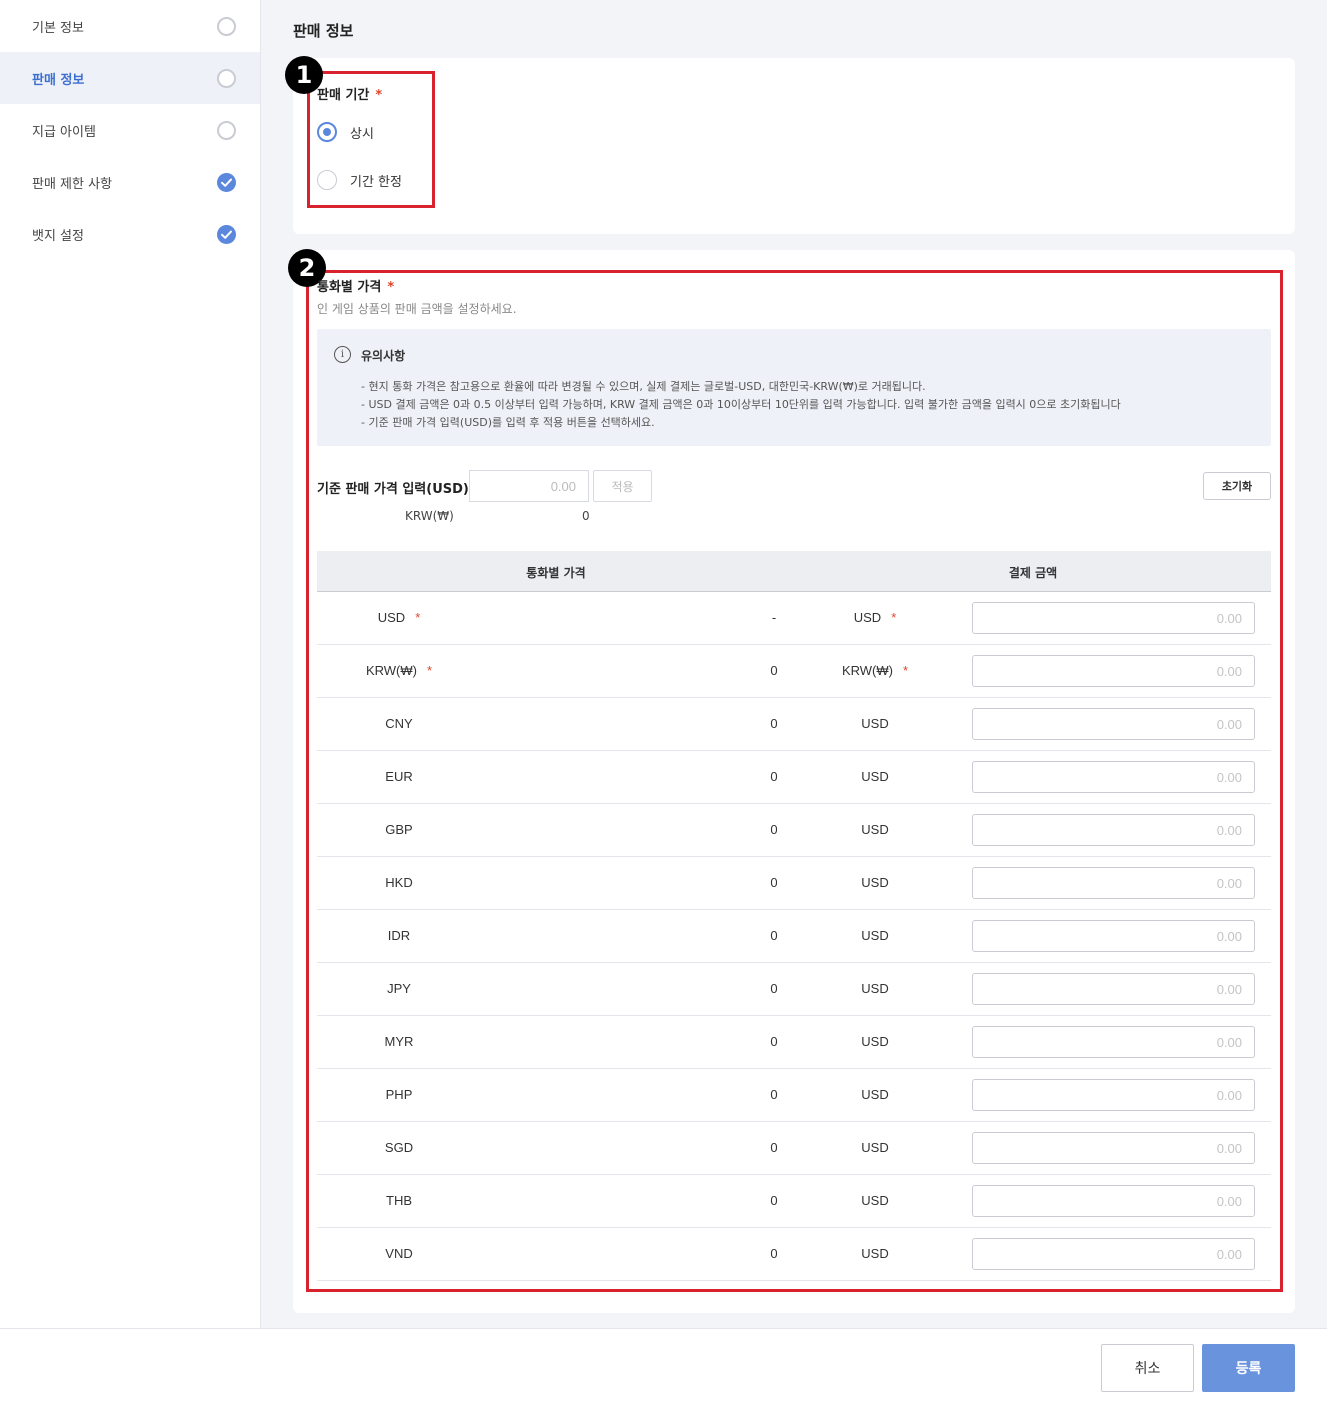 This screenshot has height=1405, width=1327. Describe the element at coordinates (327, 132) in the screenshot. I see `radio-button-always` at that location.